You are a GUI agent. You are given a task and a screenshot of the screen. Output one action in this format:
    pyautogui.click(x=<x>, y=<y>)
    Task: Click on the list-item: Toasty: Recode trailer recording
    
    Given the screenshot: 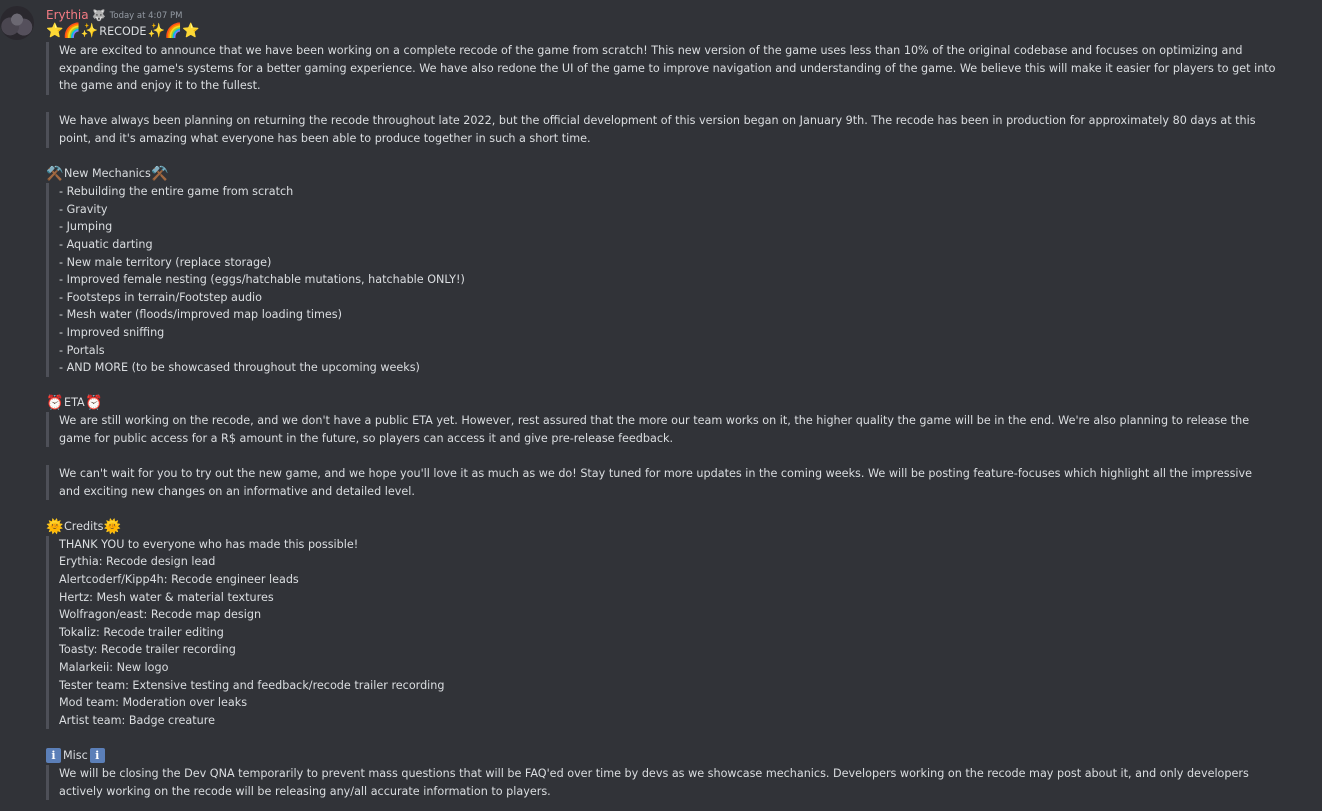 What is the action you would take?
    pyautogui.click(x=147, y=650)
    